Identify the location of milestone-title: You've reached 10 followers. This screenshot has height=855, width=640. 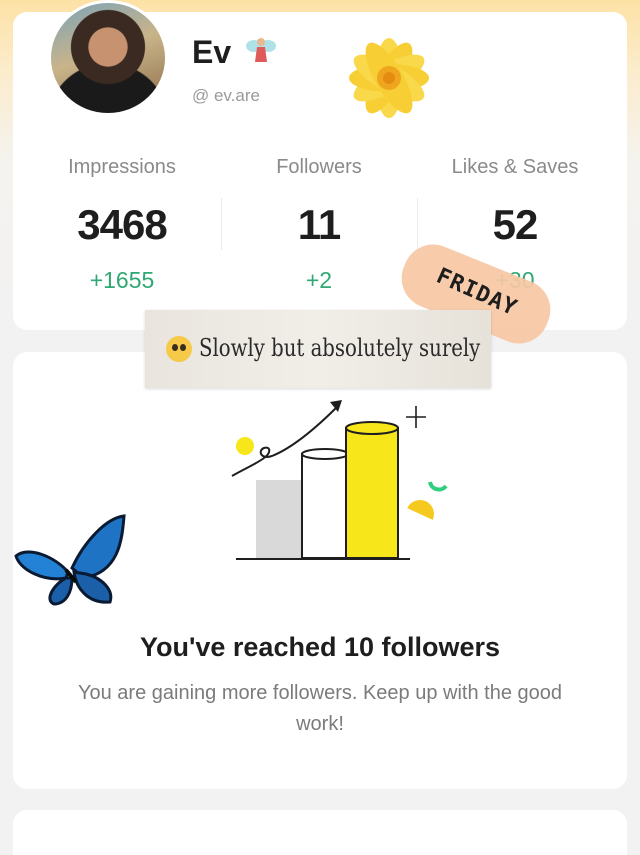
(320, 647).